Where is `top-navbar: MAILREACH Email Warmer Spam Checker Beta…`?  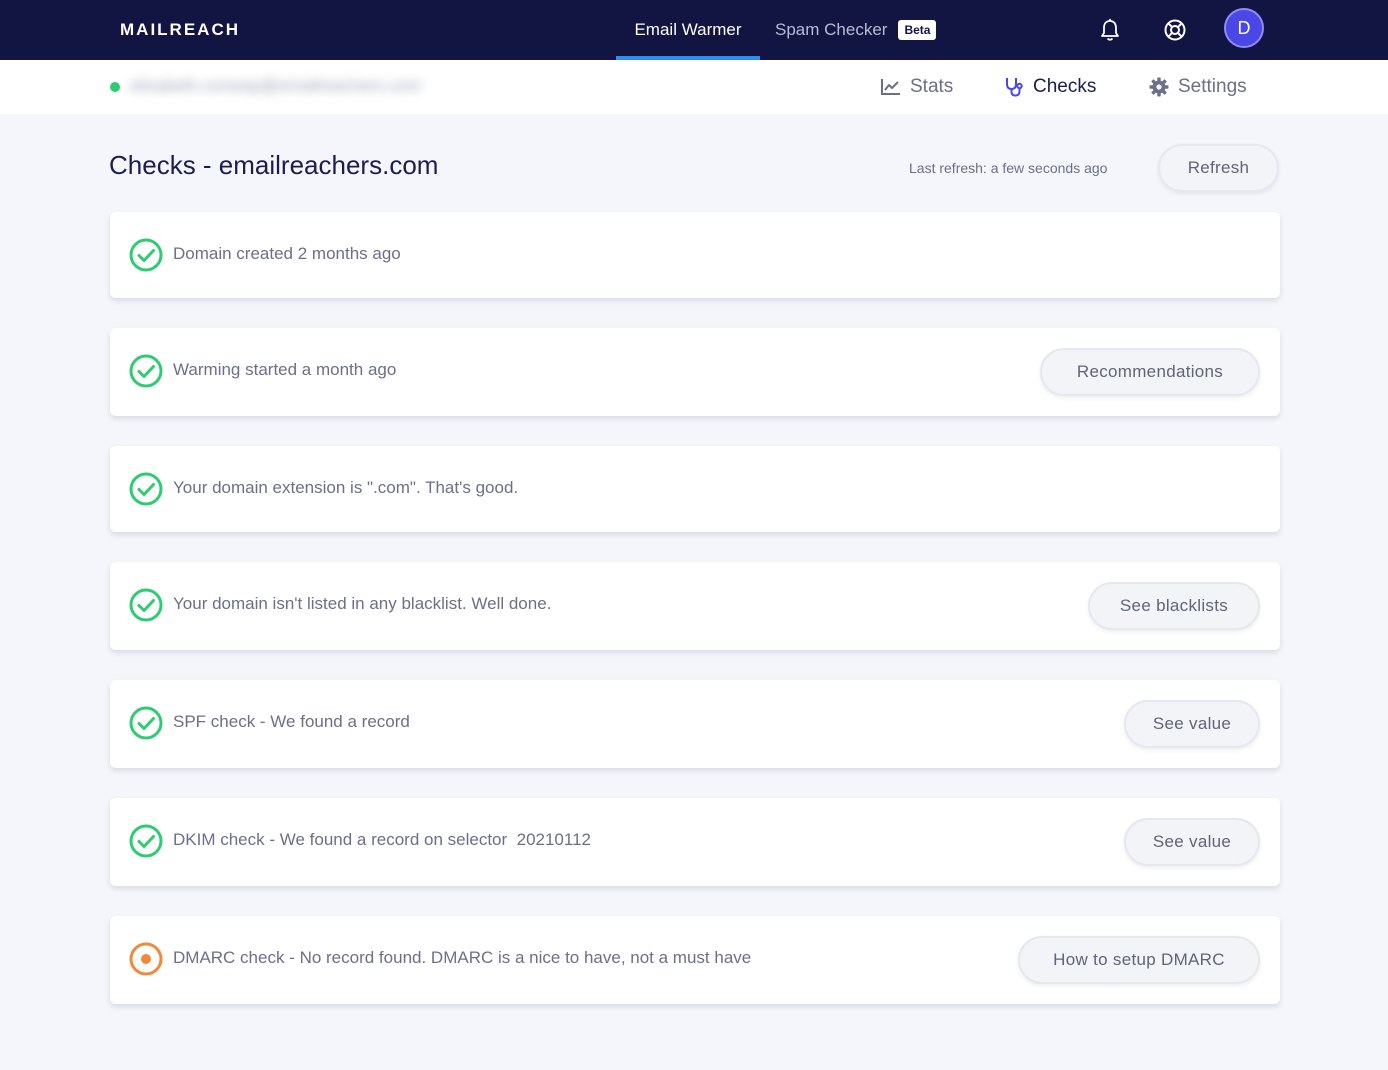 top-navbar: MAILREACH Email Warmer Spam Checker Beta… is located at coordinates (694, 30).